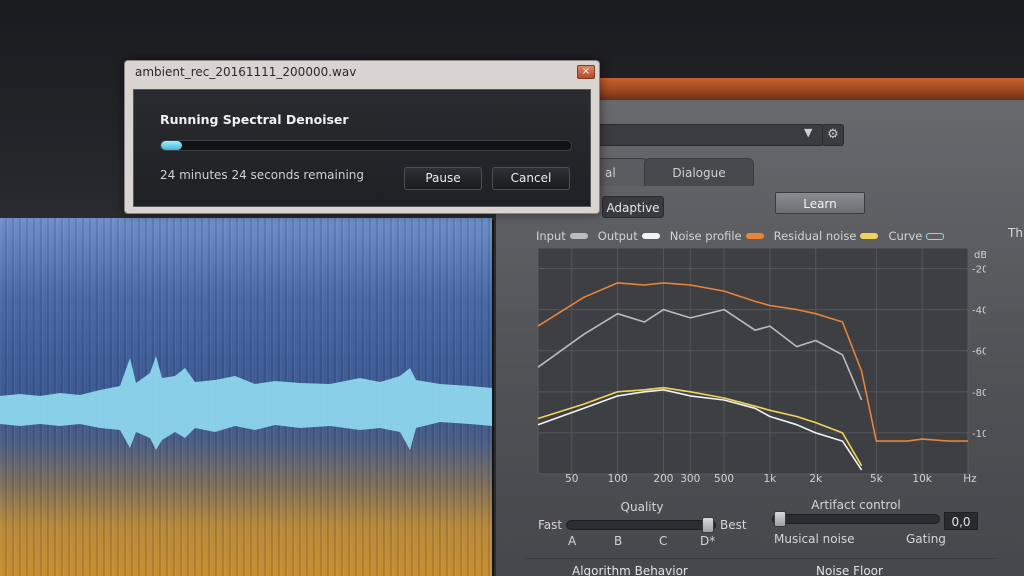 This screenshot has height=576, width=1024. What do you see at coordinates (856, 519) in the screenshot?
I see `artifact-control-slider` at bounding box center [856, 519].